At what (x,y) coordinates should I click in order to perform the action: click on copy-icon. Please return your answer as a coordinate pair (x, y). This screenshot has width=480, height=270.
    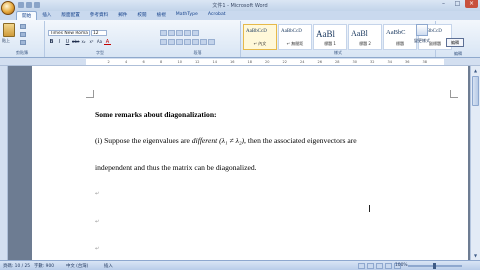
    Looking at the image, I should click on (23, 34).